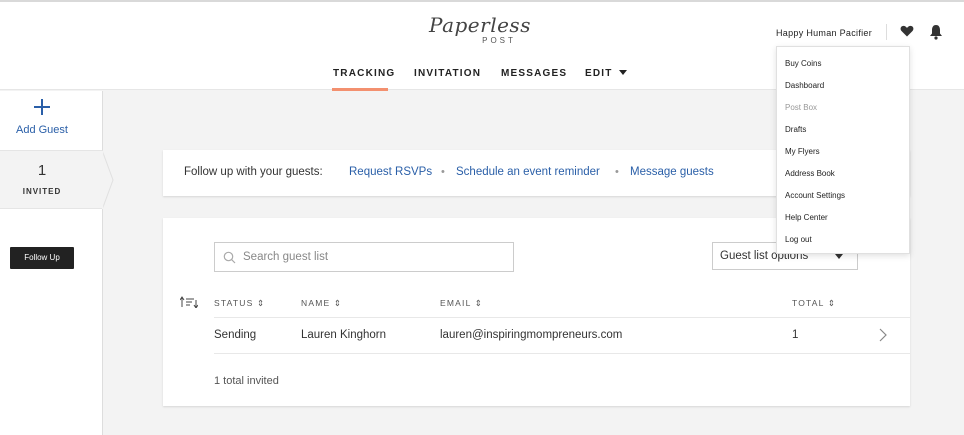 The image size is (964, 435). I want to click on paperless-post-logo: Paperless POST, so click(480, 29).